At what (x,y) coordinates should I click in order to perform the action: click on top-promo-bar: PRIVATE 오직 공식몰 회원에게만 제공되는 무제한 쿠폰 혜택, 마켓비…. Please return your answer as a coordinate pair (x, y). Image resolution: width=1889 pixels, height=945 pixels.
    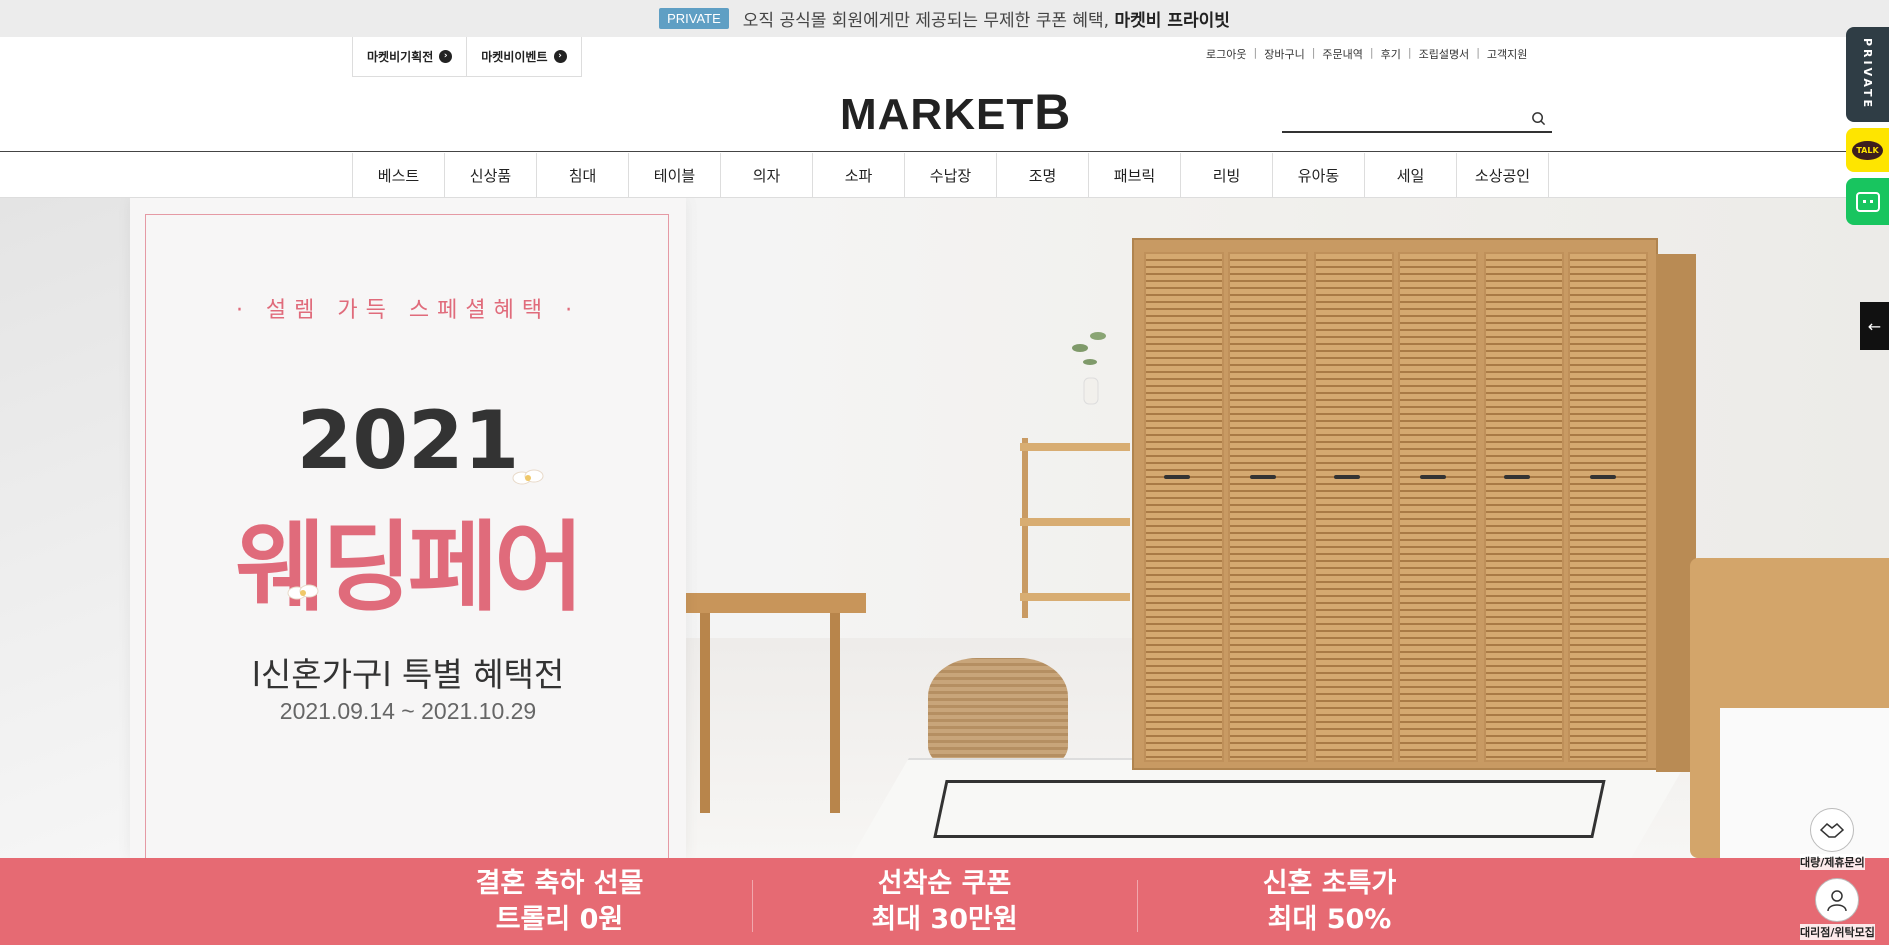
    Looking at the image, I should click on (944, 18).